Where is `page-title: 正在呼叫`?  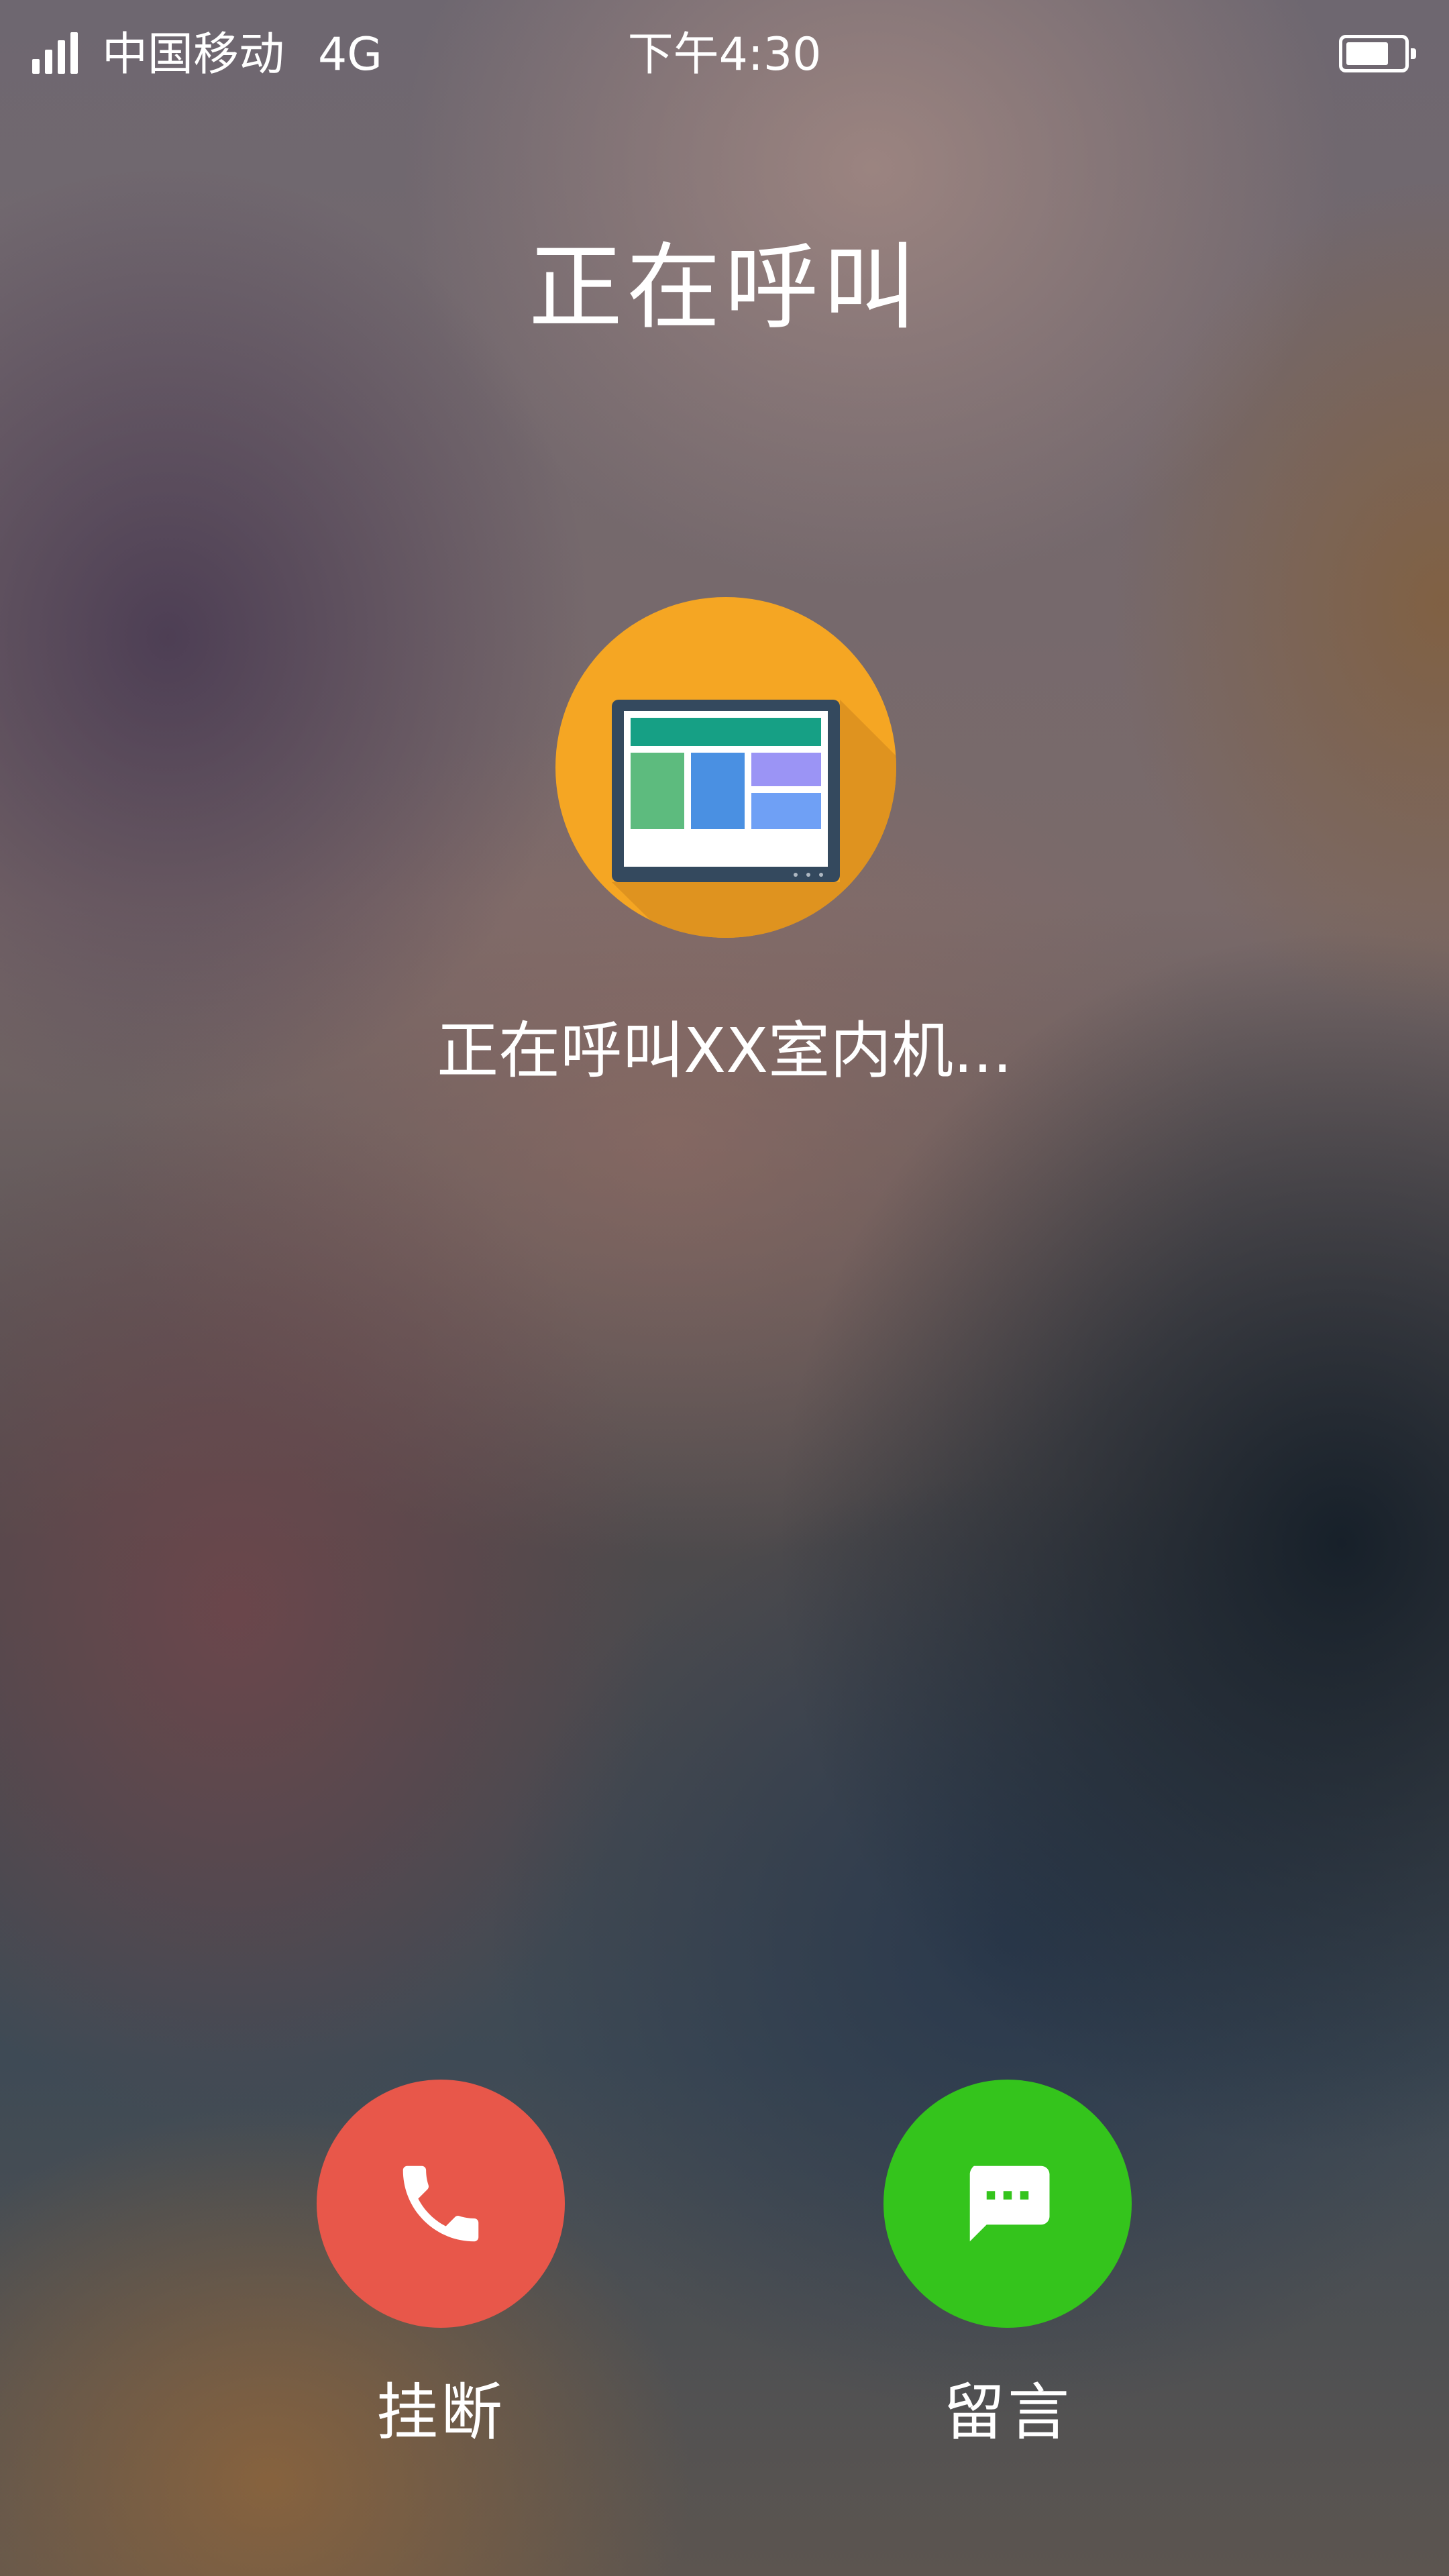
page-title: 正在呼叫 is located at coordinates (724, 288).